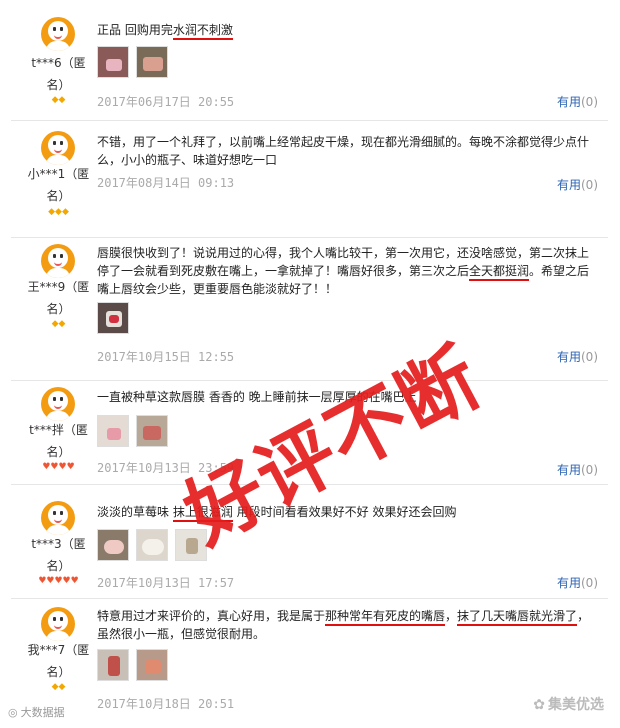  What do you see at coordinates (58, 661) in the screenshot?
I see `username: 我***7（匿 名）` at bounding box center [58, 661].